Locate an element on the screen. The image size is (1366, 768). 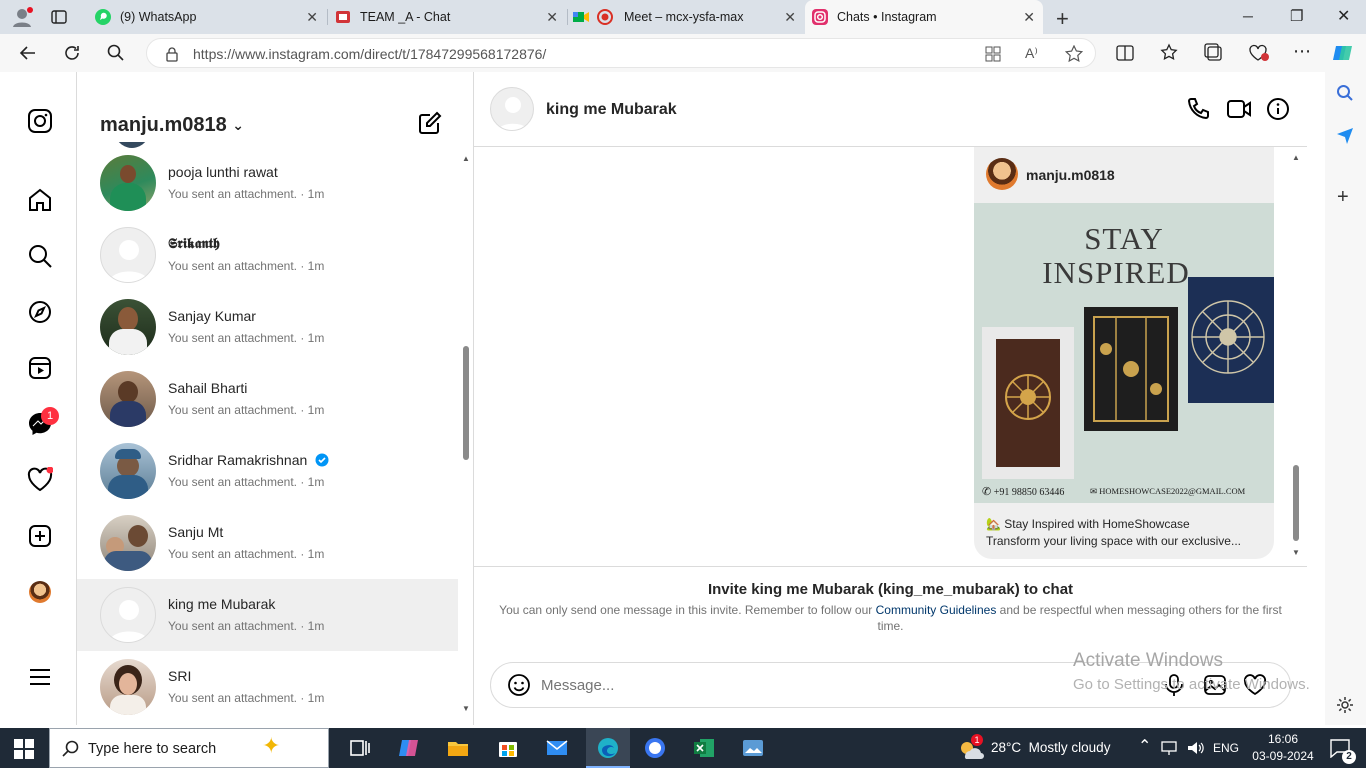
profile-avatar is located at coordinates (40, 592).